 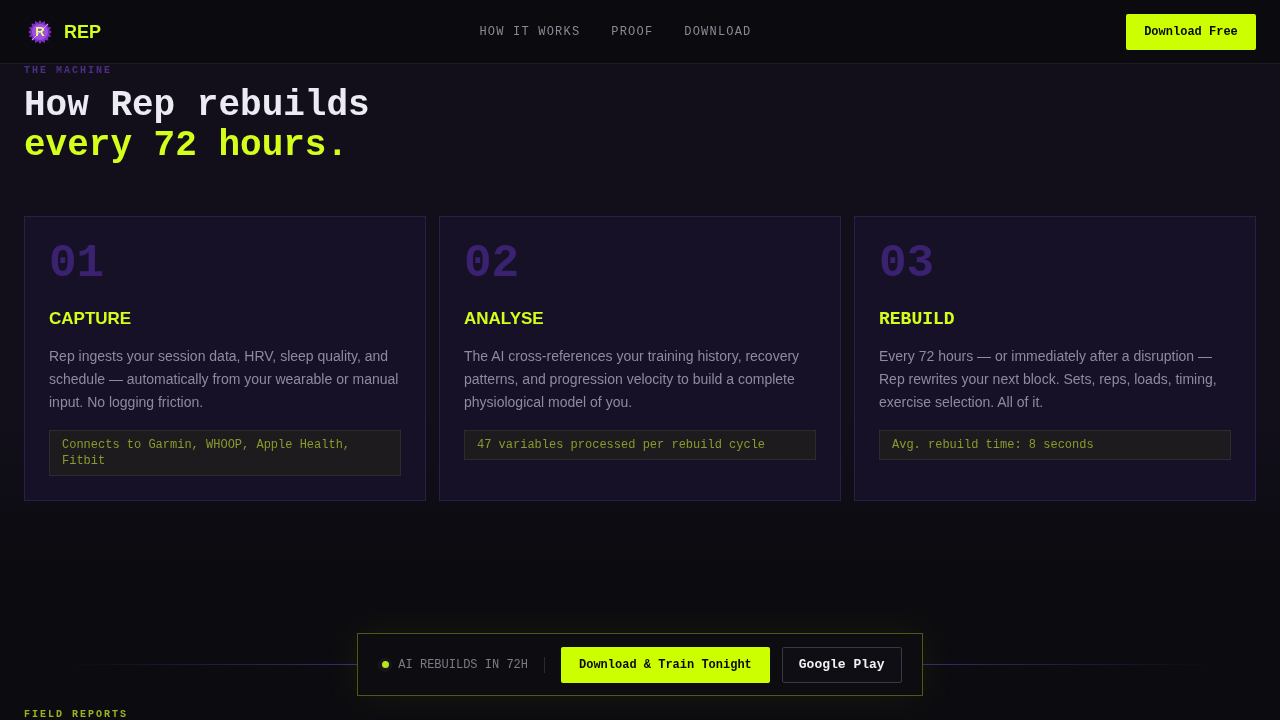 What do you see at coordinates (492, 264) in the screenshot?
I see `step-number: 02` at bounding box center [492, 264].